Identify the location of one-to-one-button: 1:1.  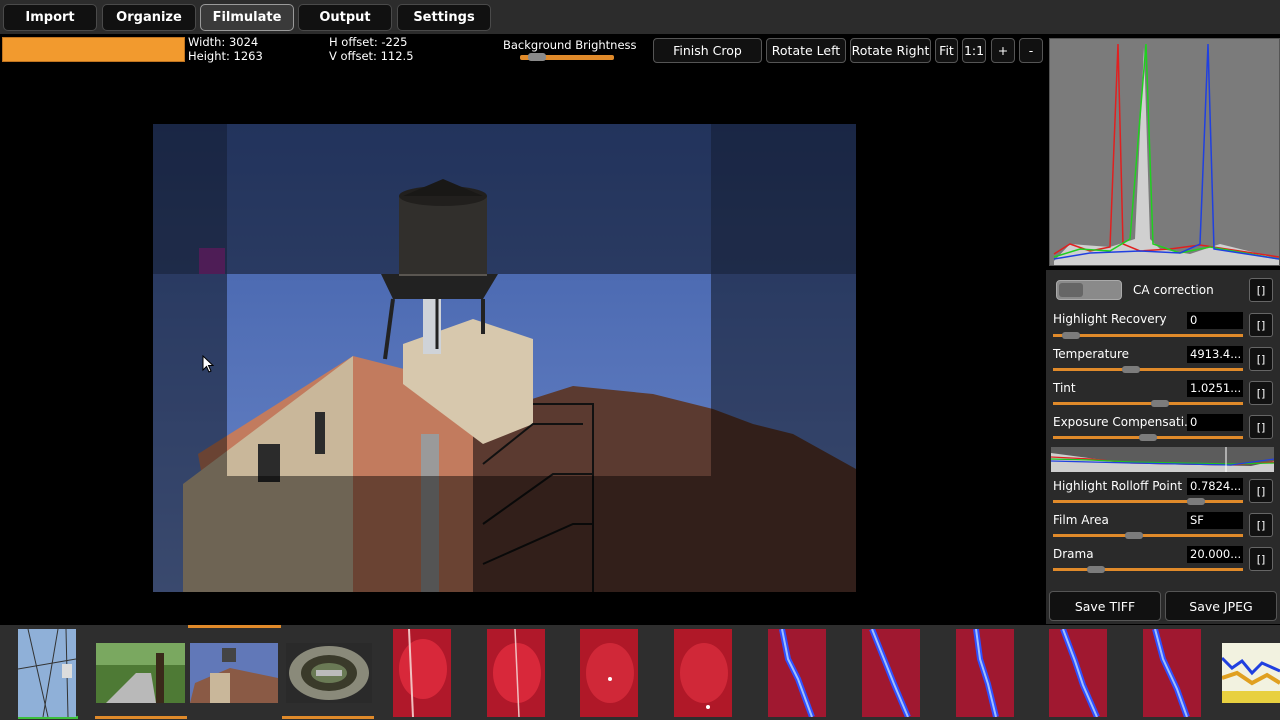
(974, 50).